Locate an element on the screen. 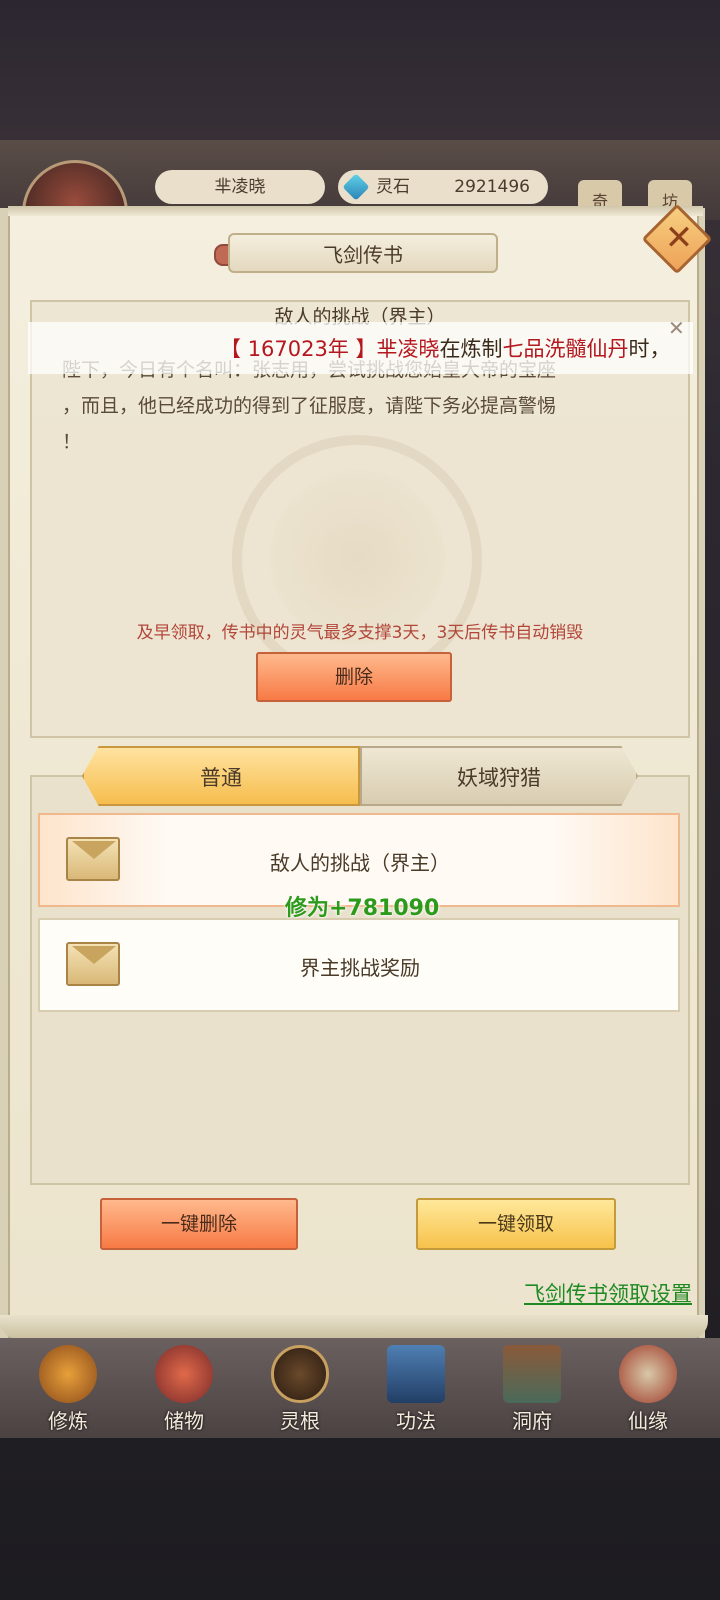 This screenshot has width=720, height=1600. cave-residence-icon is located at coordinates (532, 1374).